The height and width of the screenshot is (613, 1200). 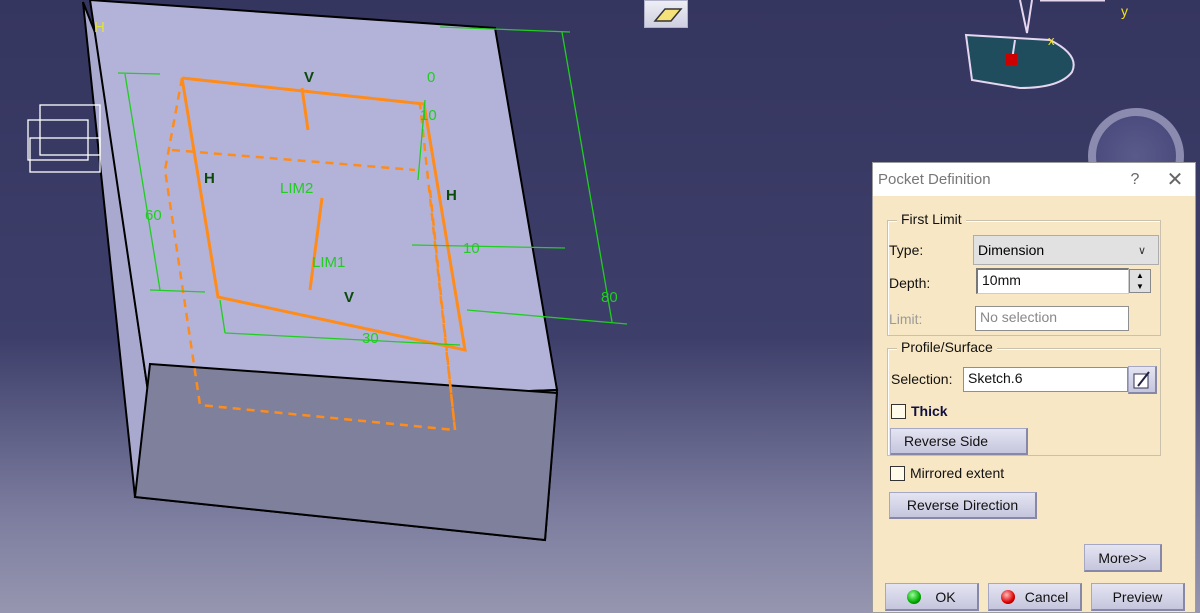 What do you see at coordinates (431, 77) in the screenshot?
I see `dimension-0: 0` at bounding box center [431, 77].